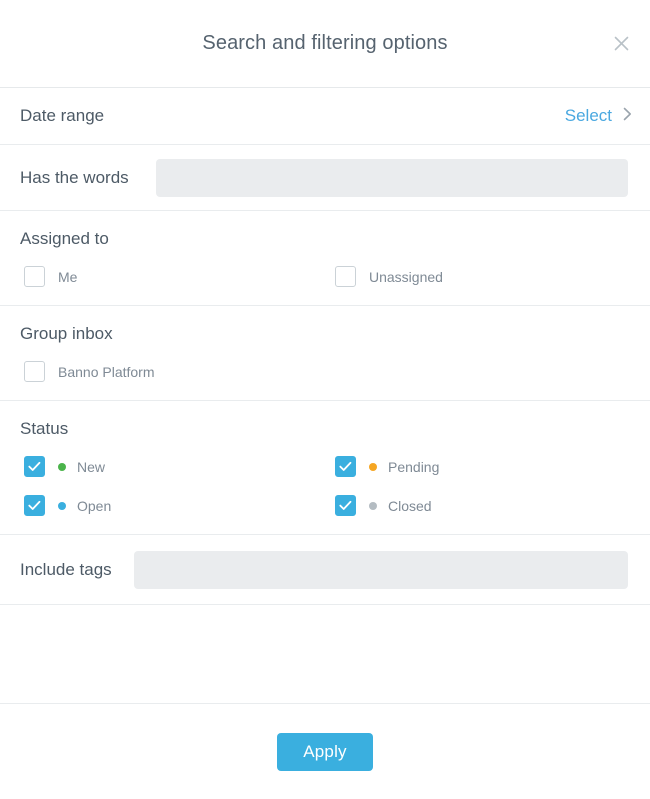 The height and width of the screenshot is (799, 650). What do you see at coordinates (373, 466) in the screenshot?
I see `status-dot-pending` at bounding box center [373, 466].